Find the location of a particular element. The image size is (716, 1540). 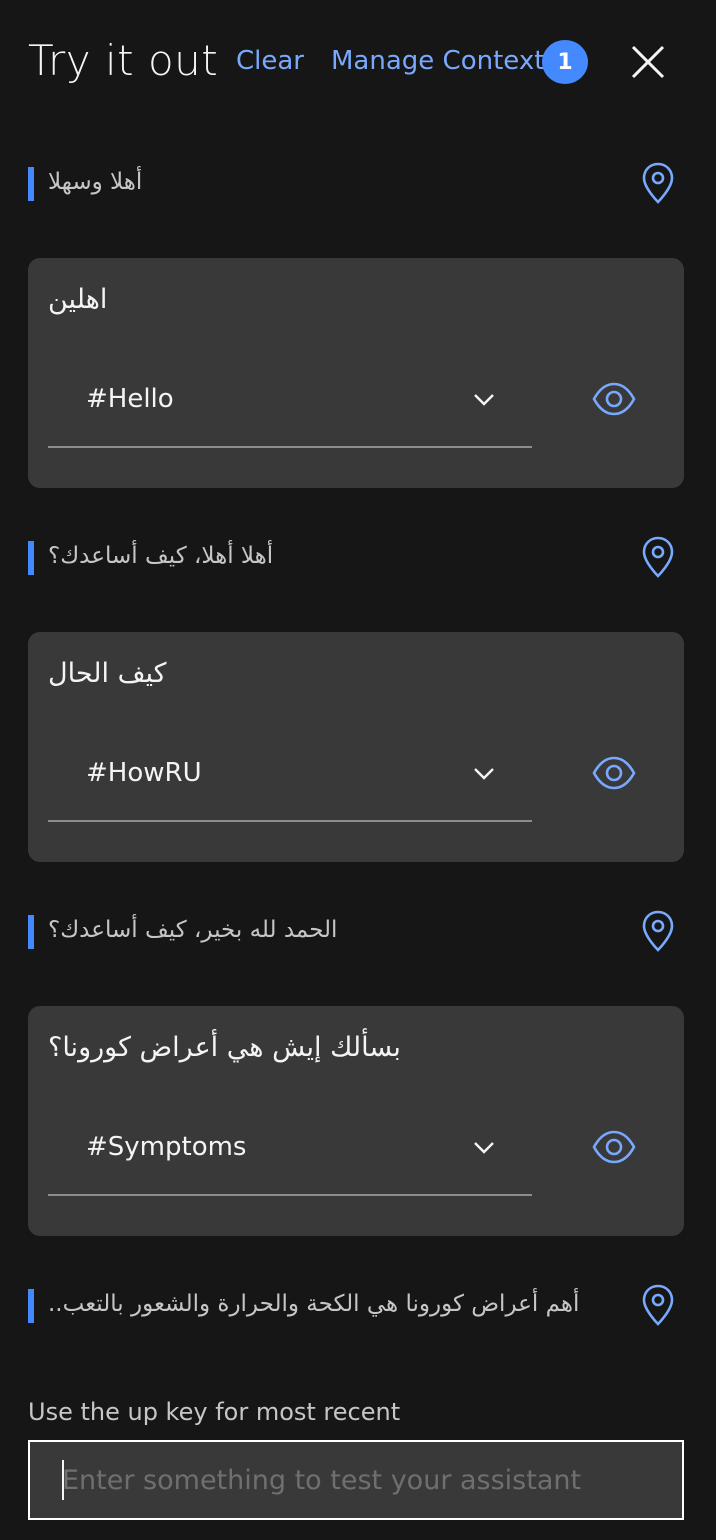

user-utterance: كيف الحال is located at coordinates (107, 673).